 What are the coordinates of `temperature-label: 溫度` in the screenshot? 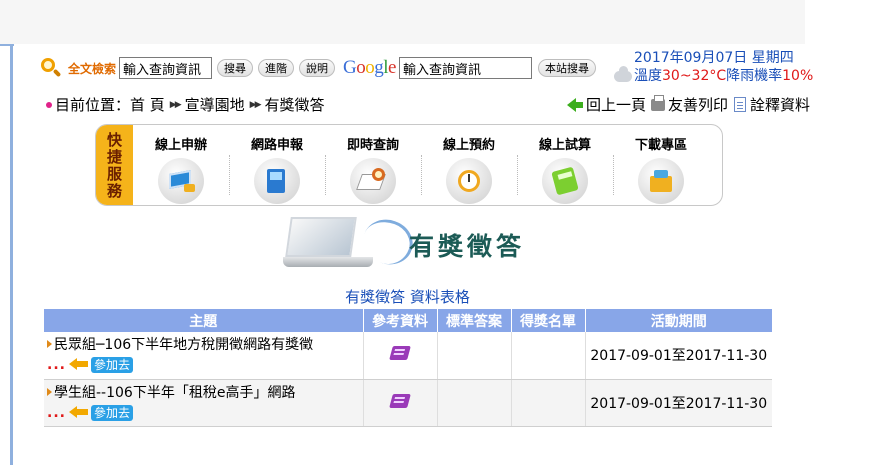 It's located at (648, 76).